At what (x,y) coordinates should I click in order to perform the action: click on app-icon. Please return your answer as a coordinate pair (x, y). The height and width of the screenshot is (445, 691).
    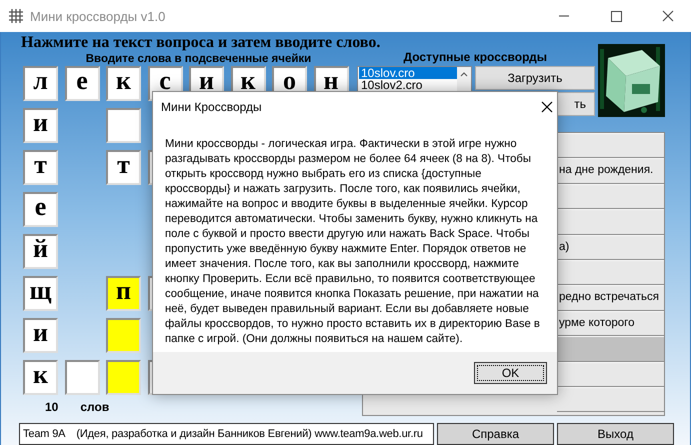
    Looking at the image, I should click on (16, 16).